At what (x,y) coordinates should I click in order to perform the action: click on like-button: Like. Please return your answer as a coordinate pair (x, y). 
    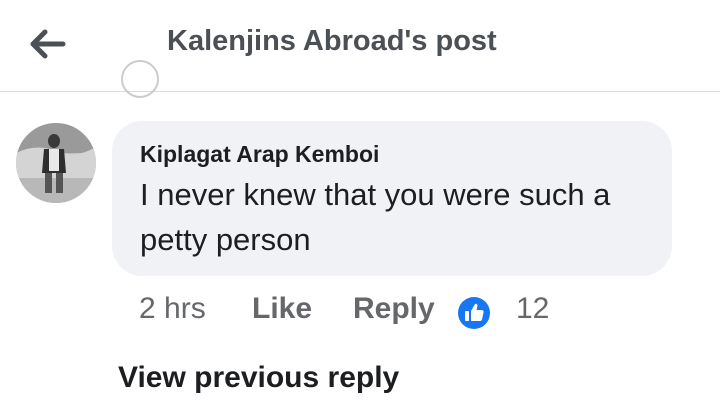
    Looking at the image, I should click on (282, 309).